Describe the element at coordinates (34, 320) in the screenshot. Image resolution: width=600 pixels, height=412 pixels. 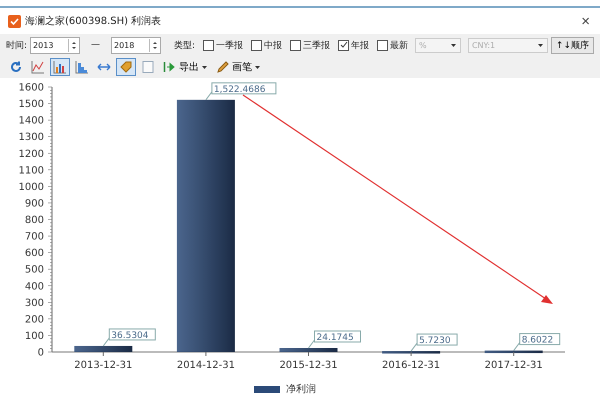
I see `y-tick-label: 200` at that location.